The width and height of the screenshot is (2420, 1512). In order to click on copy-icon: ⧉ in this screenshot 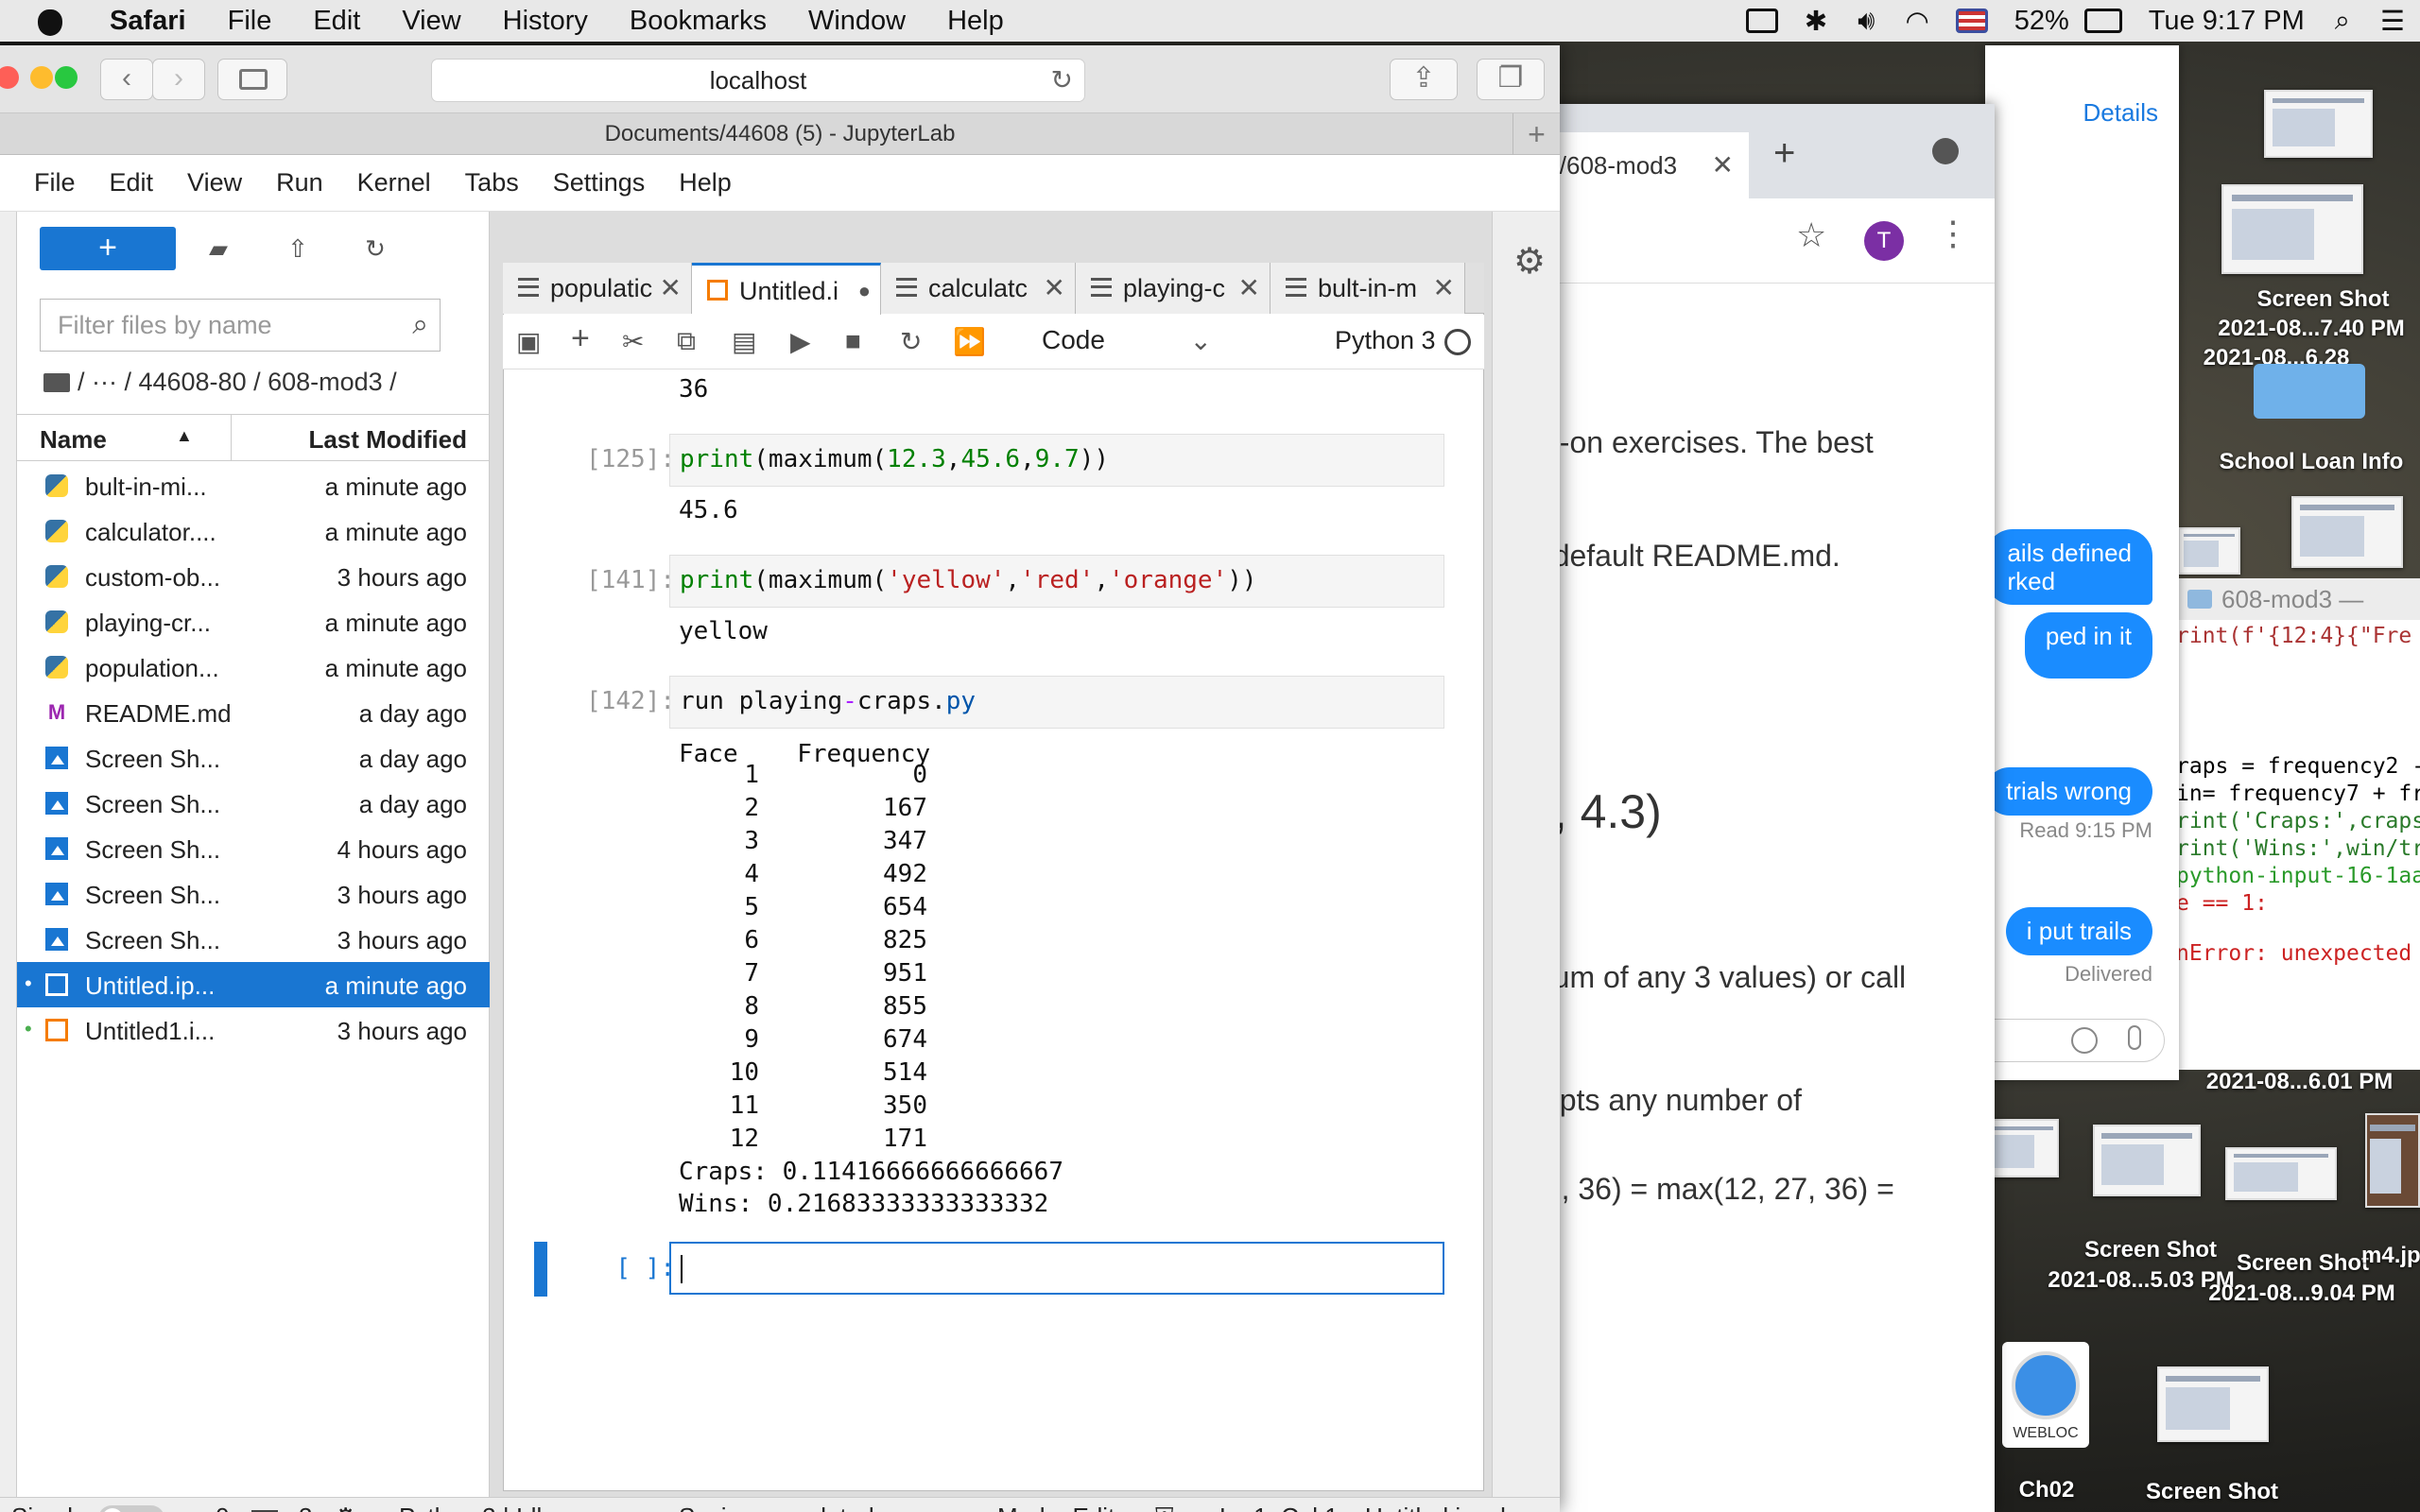, I will do `click(686, 341)`.